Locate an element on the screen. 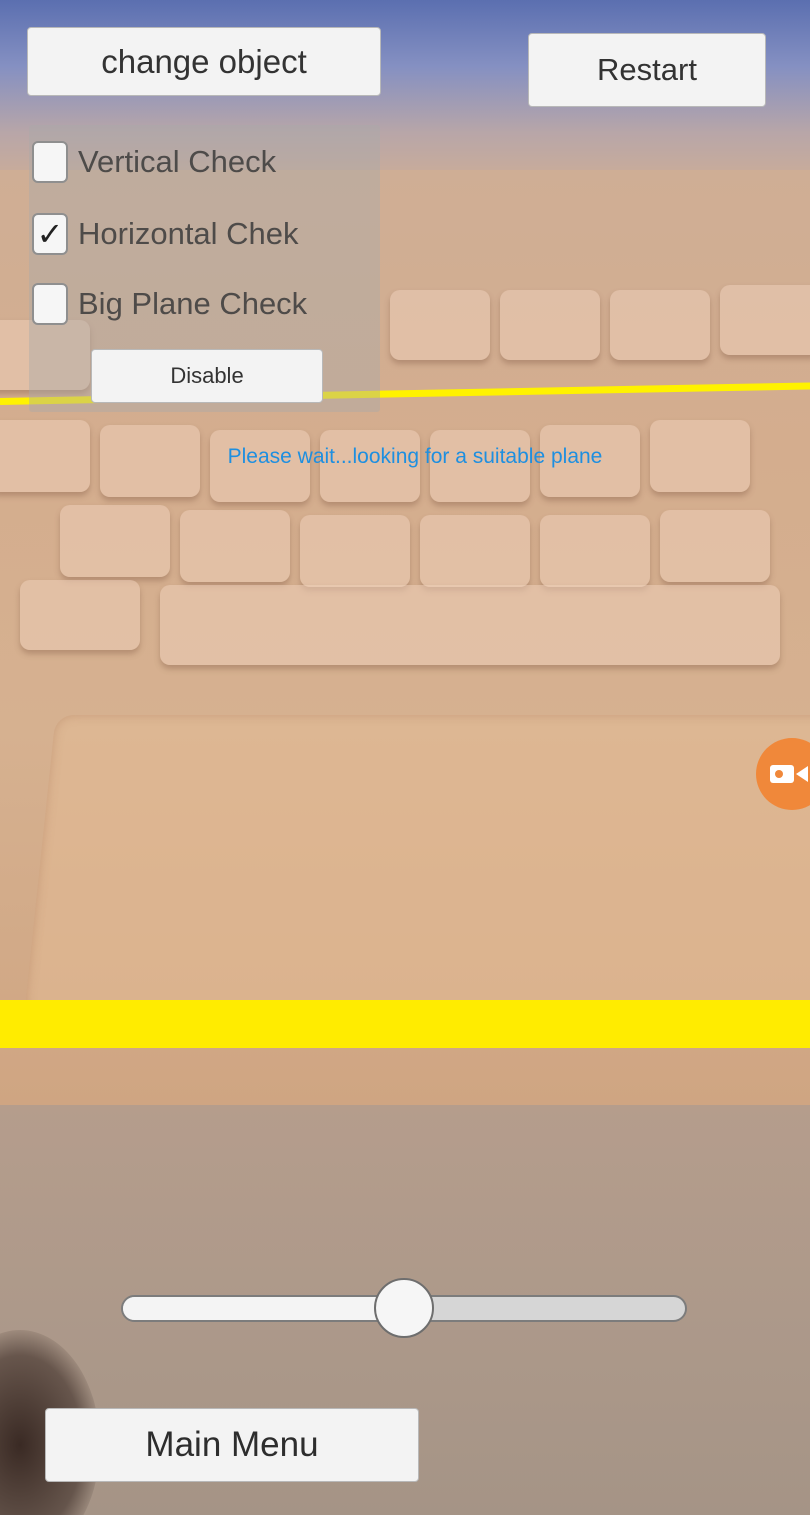  big-plane-check-checkbox is located at coordinates (50, 304).